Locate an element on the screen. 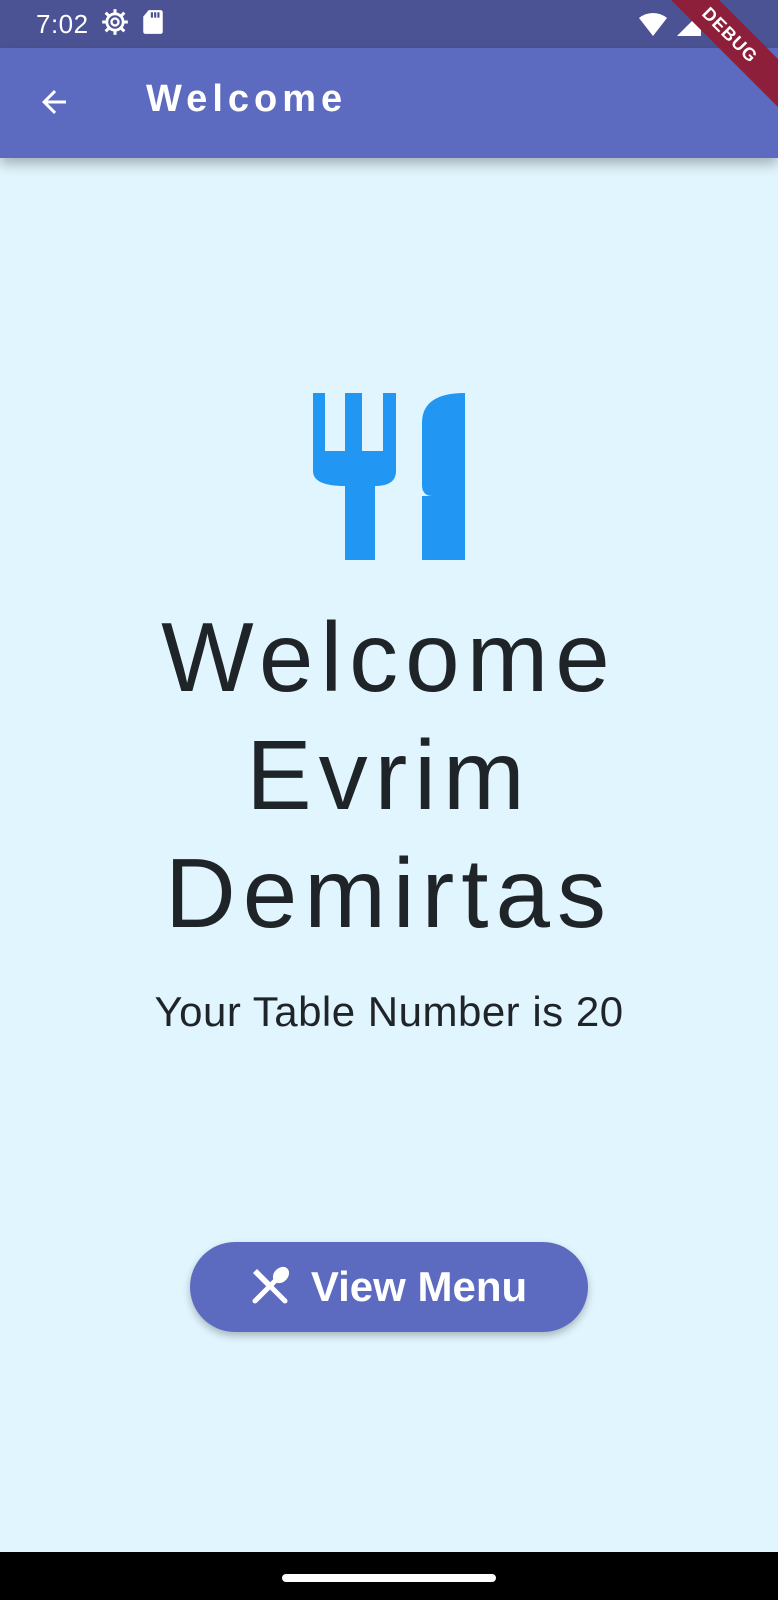 The width and height of the screenshot is (778, 1600). home-indicator is located at coordinates (389, 1578).